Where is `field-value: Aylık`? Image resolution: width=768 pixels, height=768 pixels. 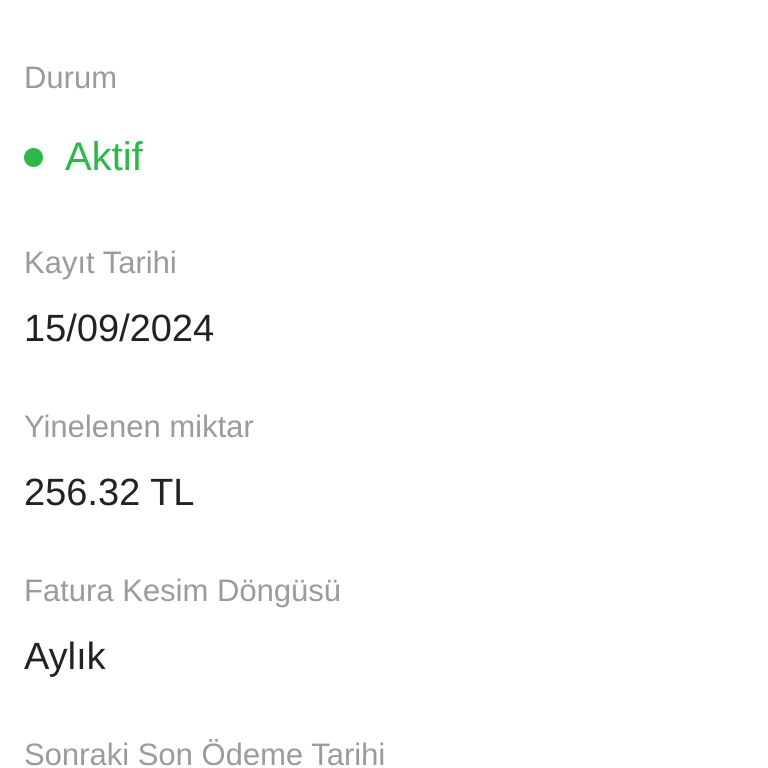
field-value: Aylık is located at coordinates (65, 657).